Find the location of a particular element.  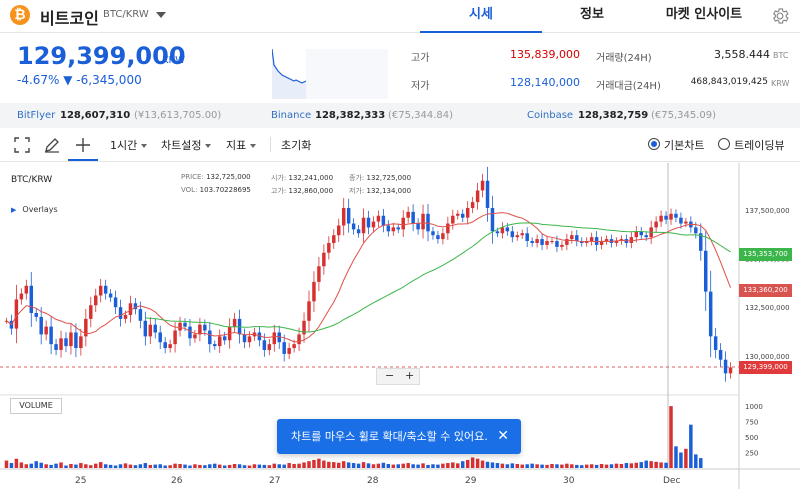

current-price-tag: 129,399,000 is located at coordinates (765, 367).